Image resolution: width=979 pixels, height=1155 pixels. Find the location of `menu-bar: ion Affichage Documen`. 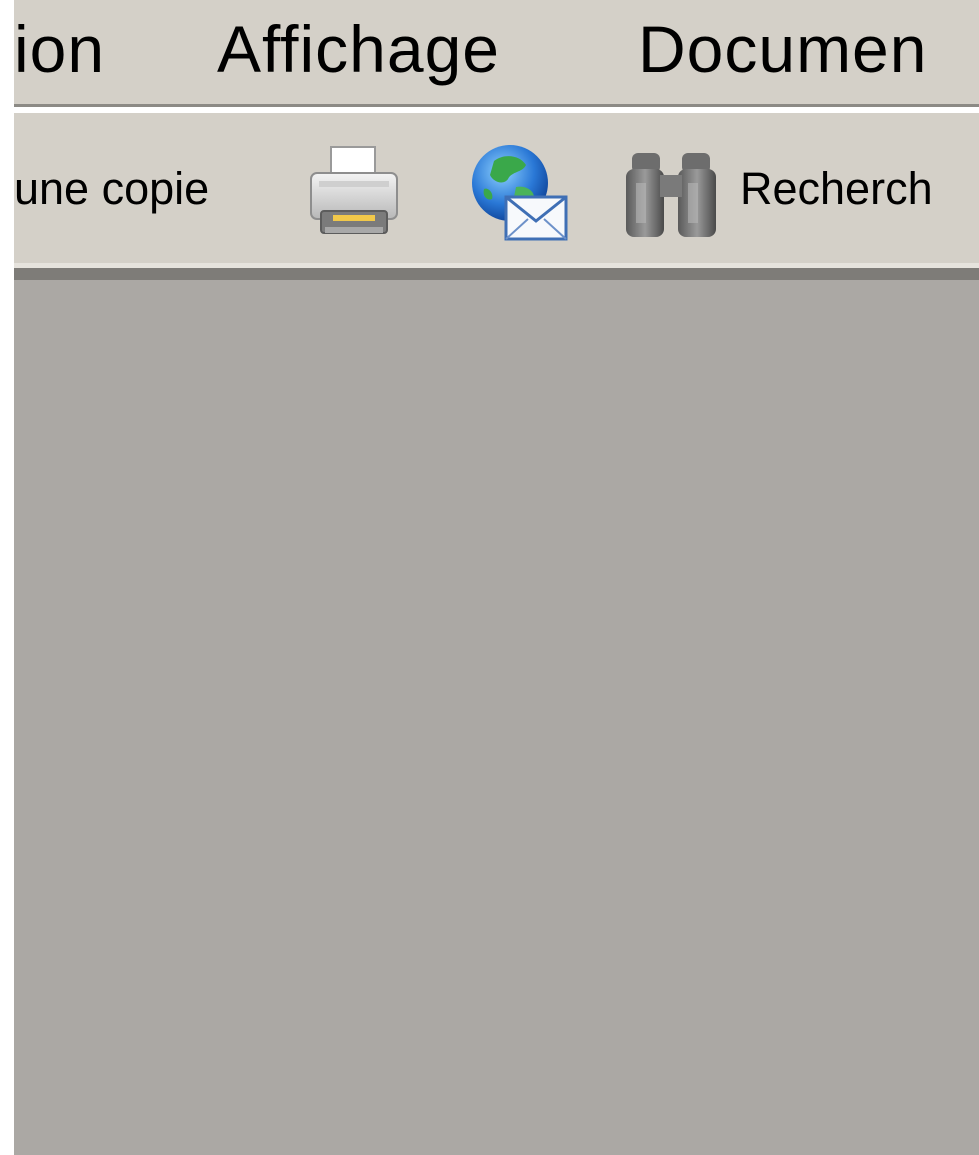

menu-bar: ion Affichage Documen is located at coordinates (496, 52).